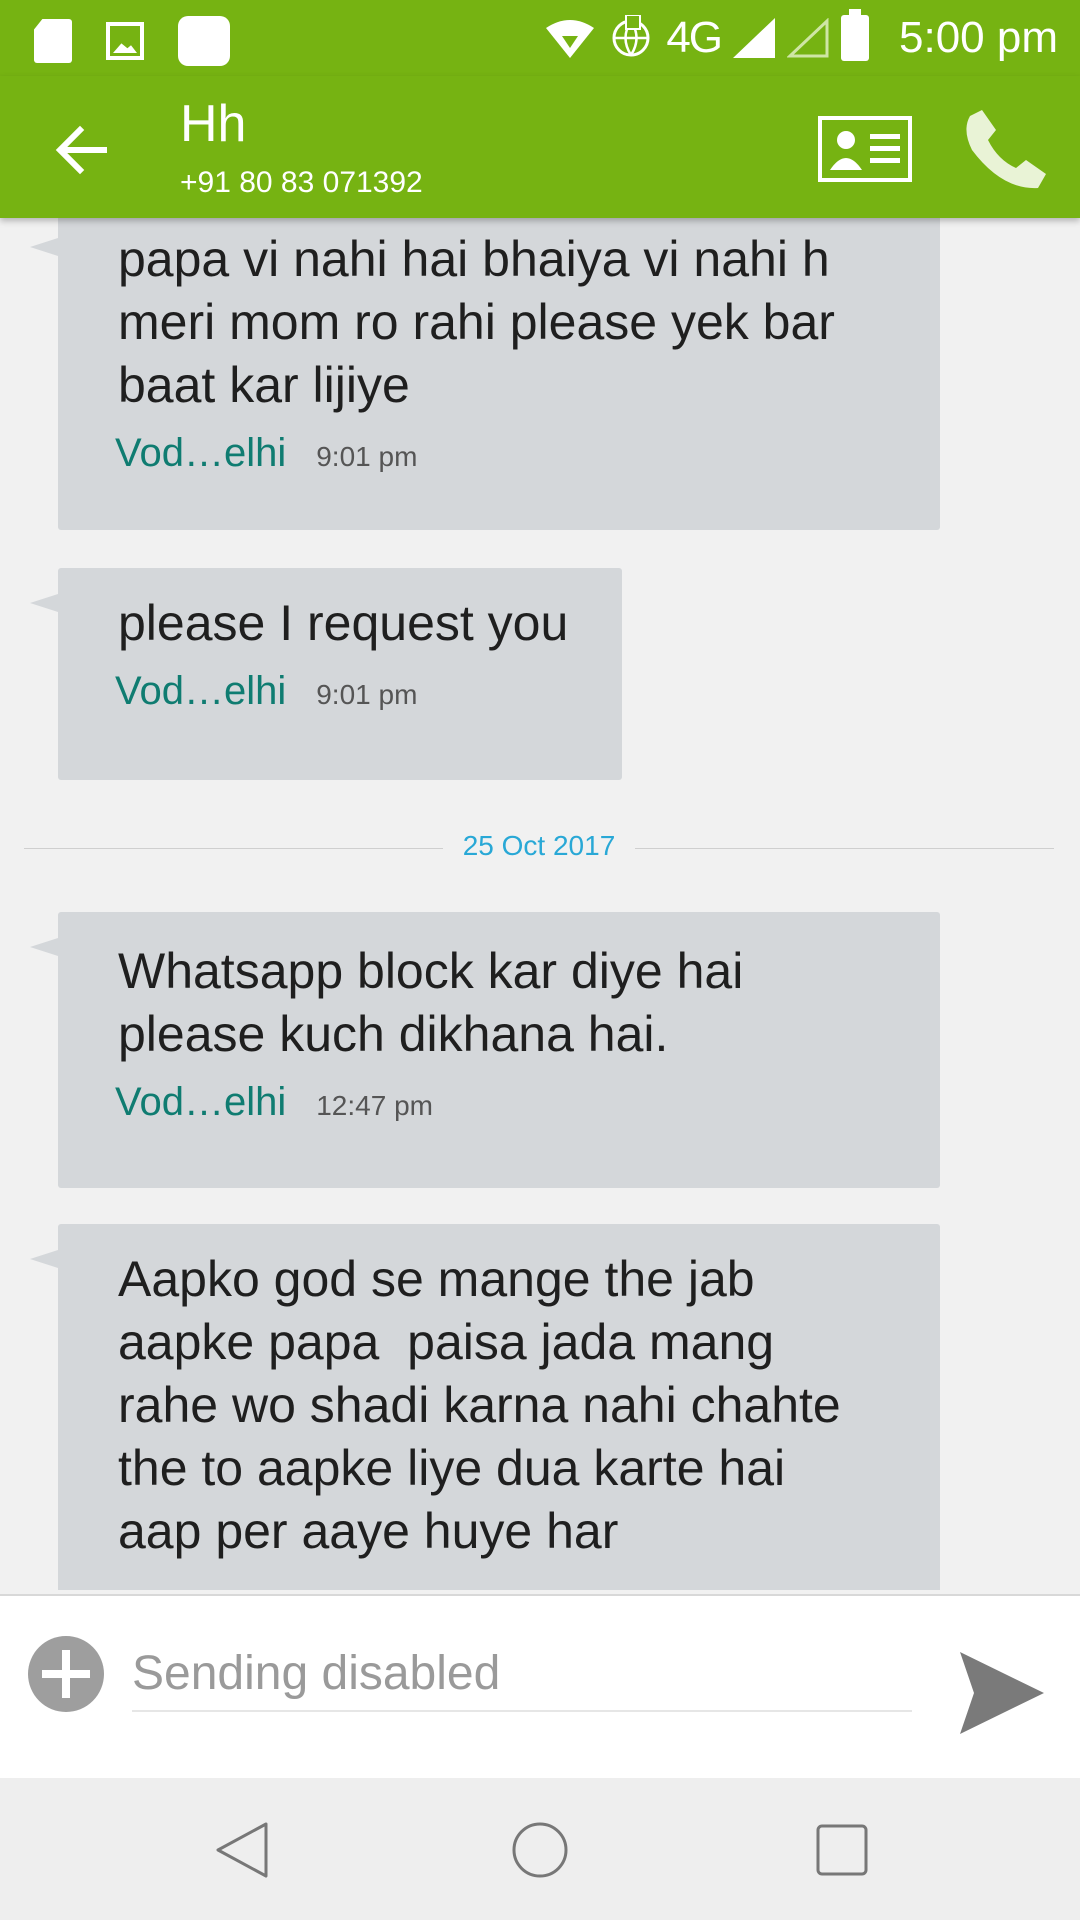  What do you see at coordinates (540, 147) in the screenshot?
I see `conversation-header: Hh +91 80 83 071392` at bounding box center [540, 147].